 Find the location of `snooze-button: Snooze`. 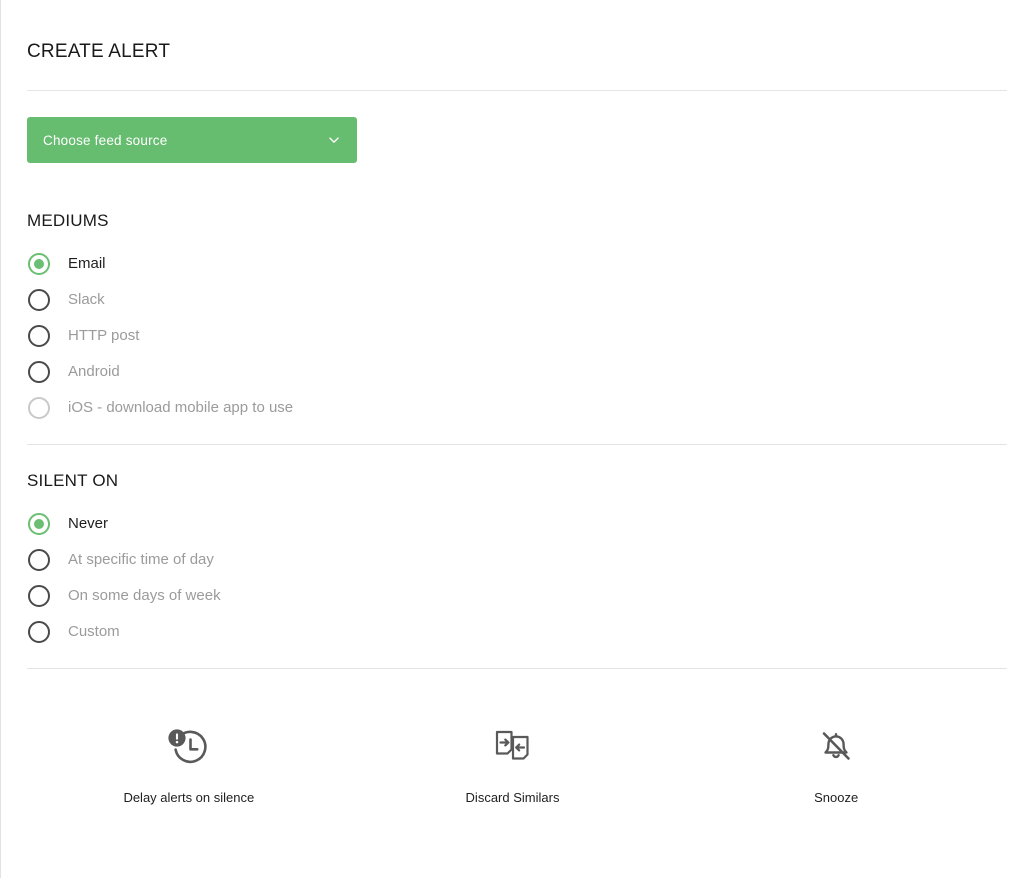

snooze-button: Snooze is located at coordinates (836, 765).